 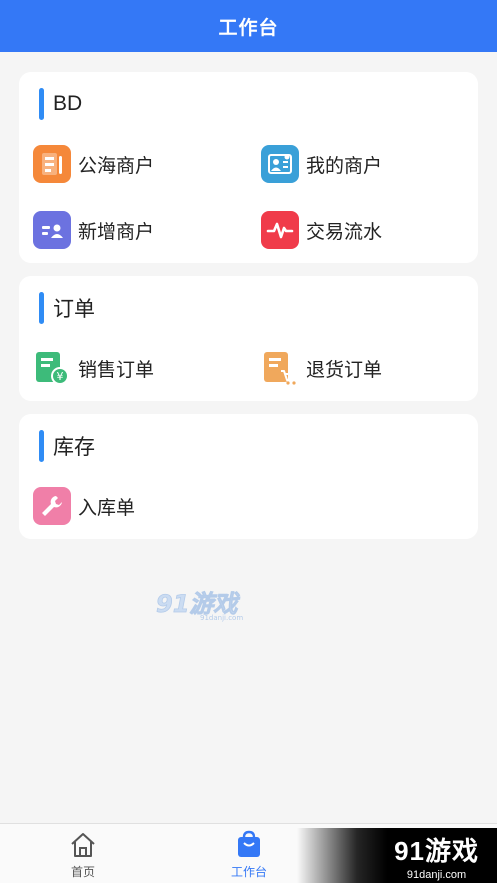 What do you see at coordinates (52, 230) in the screenshot?
I see `add-merchant-icon` at bounding box center [52, 230].